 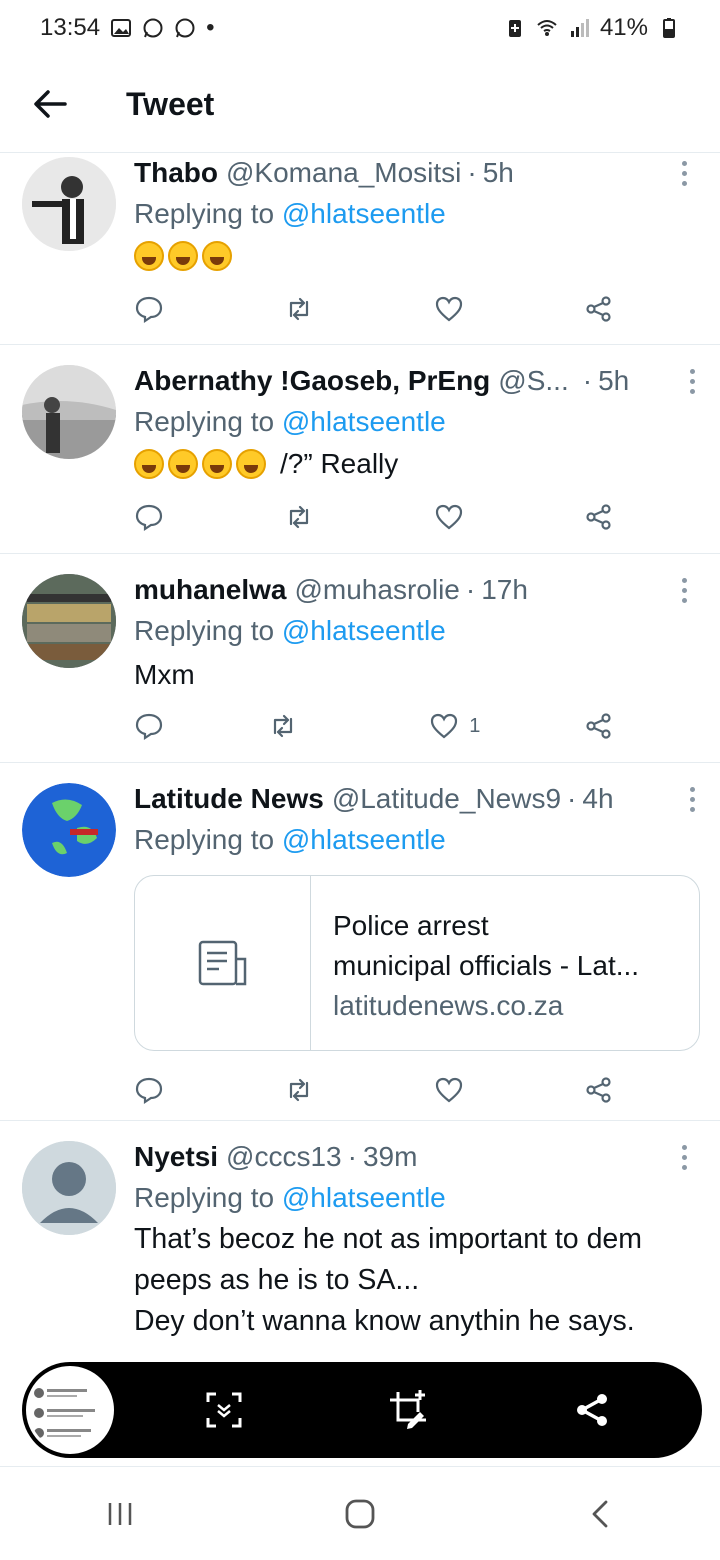 I want to click on wifi-icon, so click(x=547, y=28).